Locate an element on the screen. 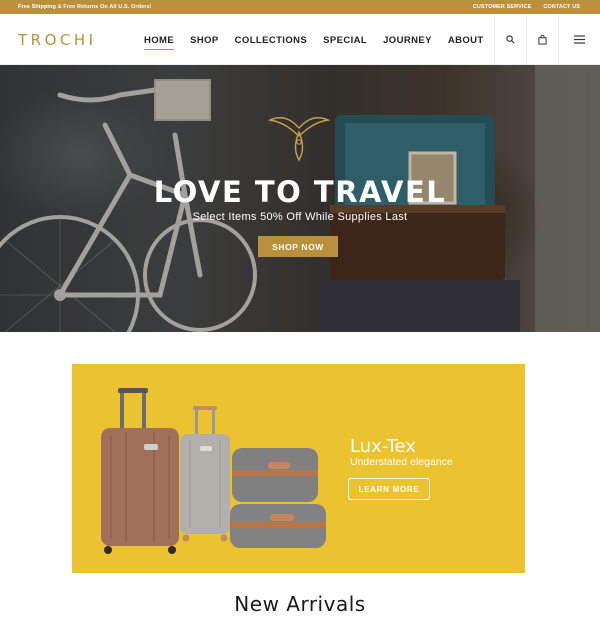  brand-emblem-icon is located at coordinates (299, 139).